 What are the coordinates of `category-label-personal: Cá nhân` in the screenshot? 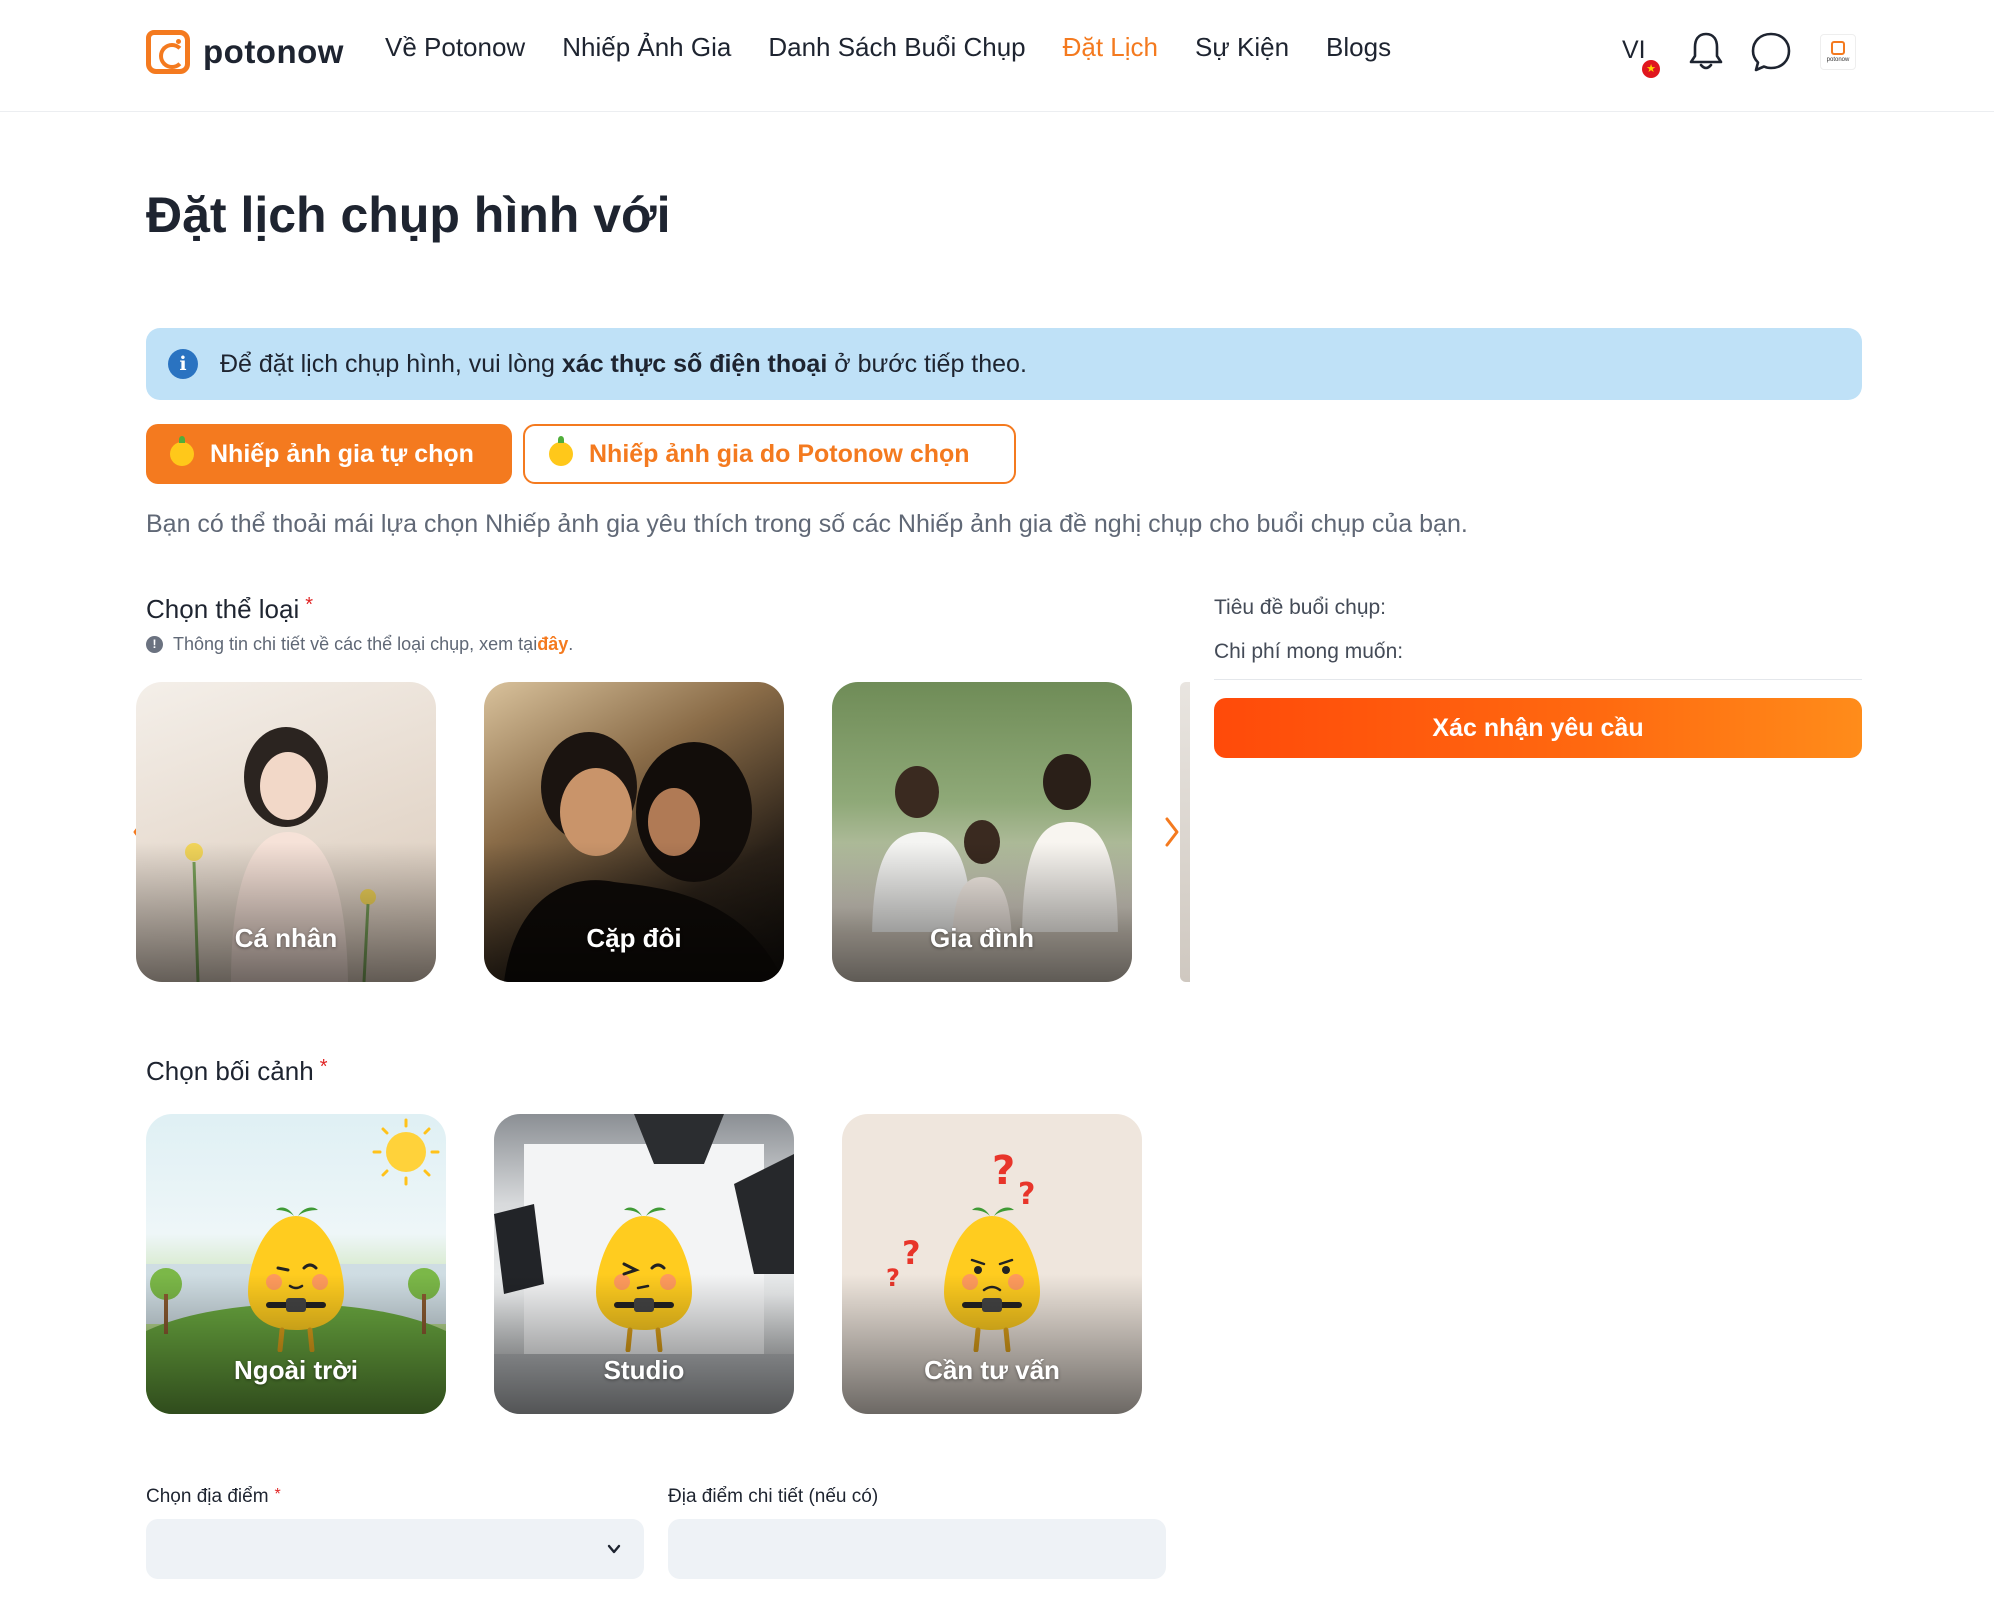 It's located at (286, 938).